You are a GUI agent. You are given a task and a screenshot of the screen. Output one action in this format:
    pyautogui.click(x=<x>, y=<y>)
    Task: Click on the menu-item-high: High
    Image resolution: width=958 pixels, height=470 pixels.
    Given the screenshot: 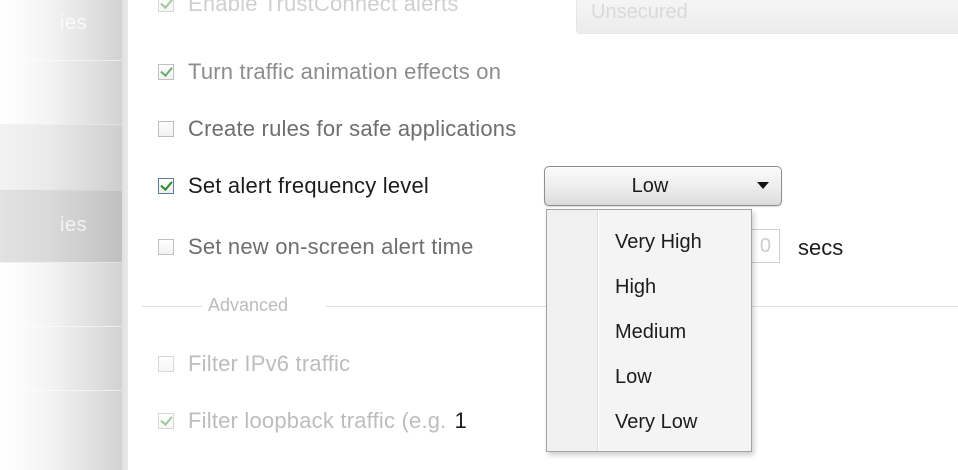 What is the action you would take?
    pyautogui.click(x=674, y=287)
    